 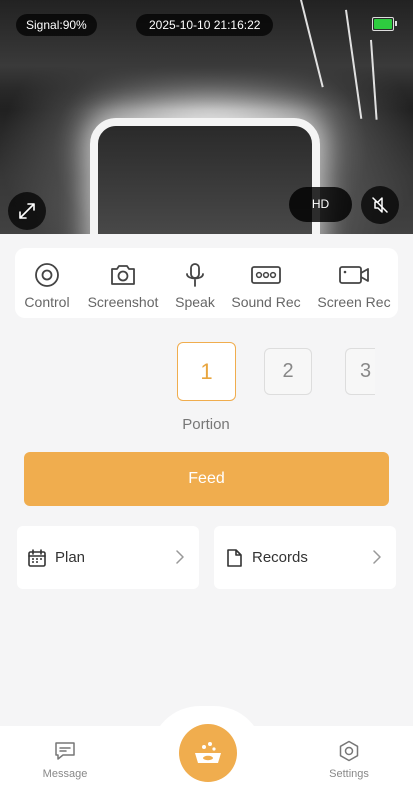 I want to click on nav-settings: Settings, so click(x=349, y=760).